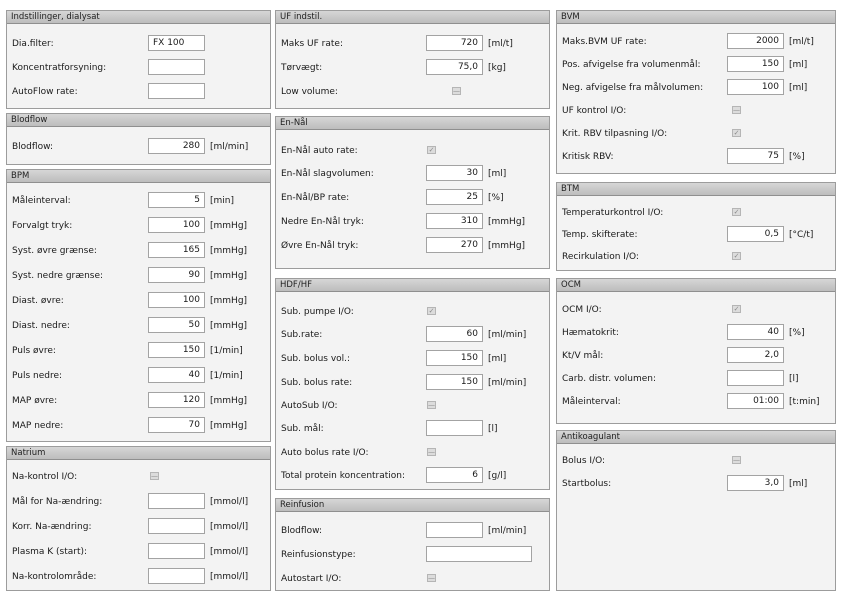  I want to click on total-protein-field: 6, so click(454, 475).